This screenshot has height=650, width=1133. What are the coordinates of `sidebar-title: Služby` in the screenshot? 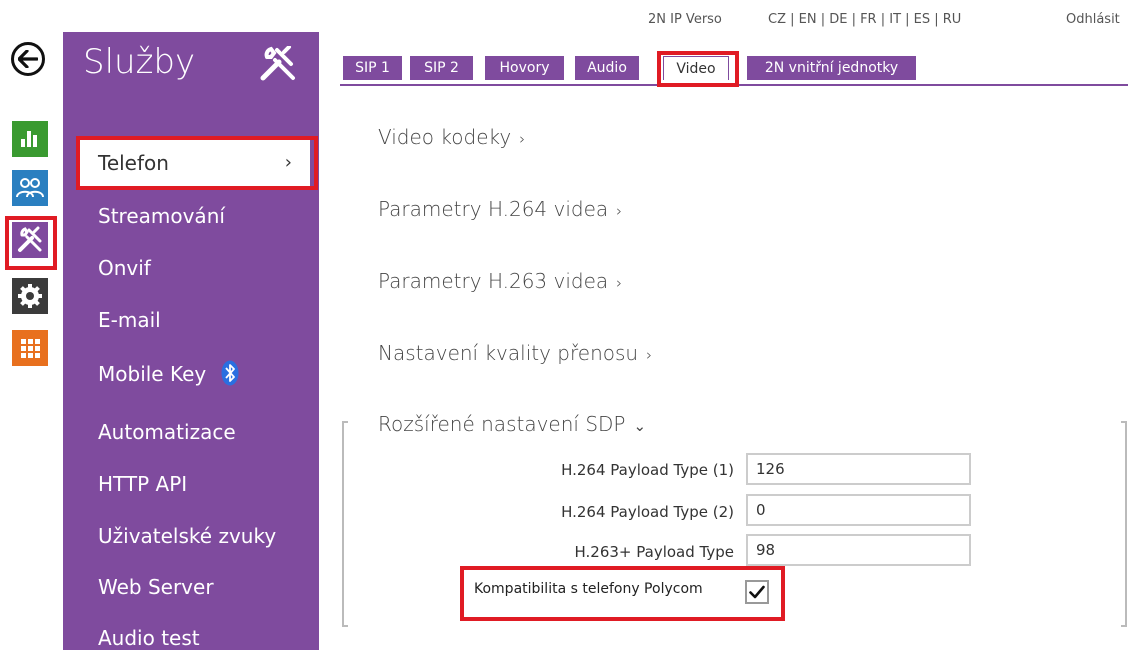 It's located at (139, 62).